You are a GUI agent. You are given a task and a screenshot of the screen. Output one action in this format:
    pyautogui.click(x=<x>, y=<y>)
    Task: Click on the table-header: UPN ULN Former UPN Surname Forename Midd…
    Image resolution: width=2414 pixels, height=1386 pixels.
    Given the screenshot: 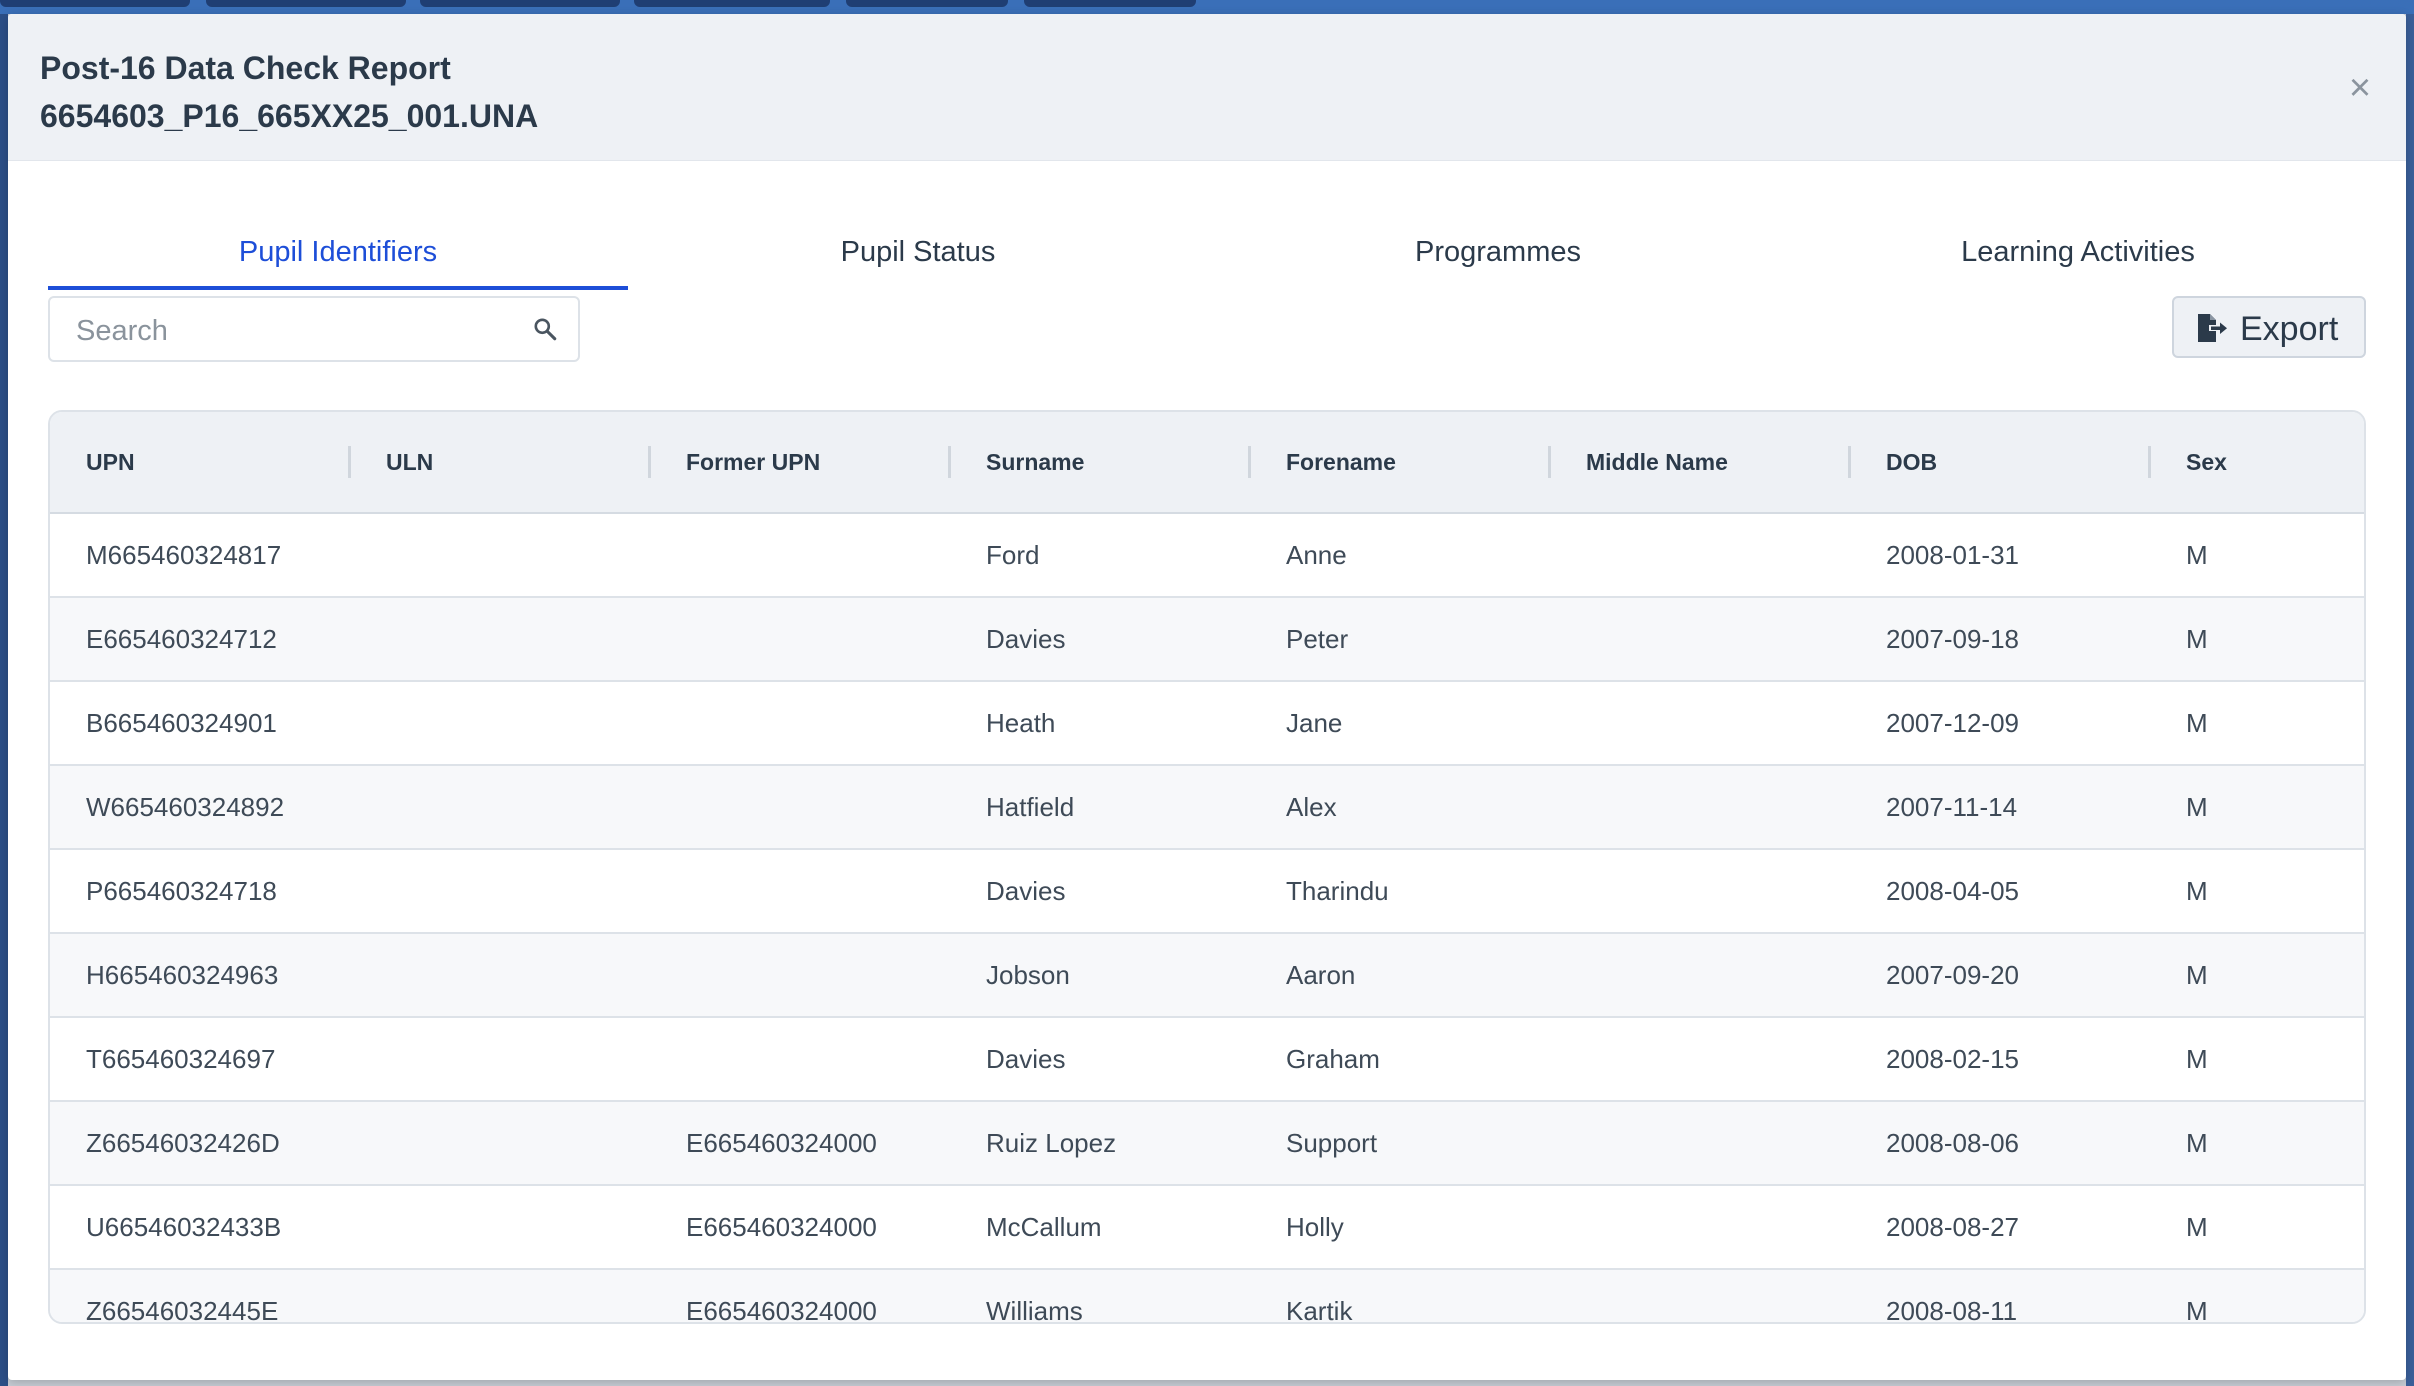 What is the action you would take?
    pyautogui.click(x=1207, y=463)
    